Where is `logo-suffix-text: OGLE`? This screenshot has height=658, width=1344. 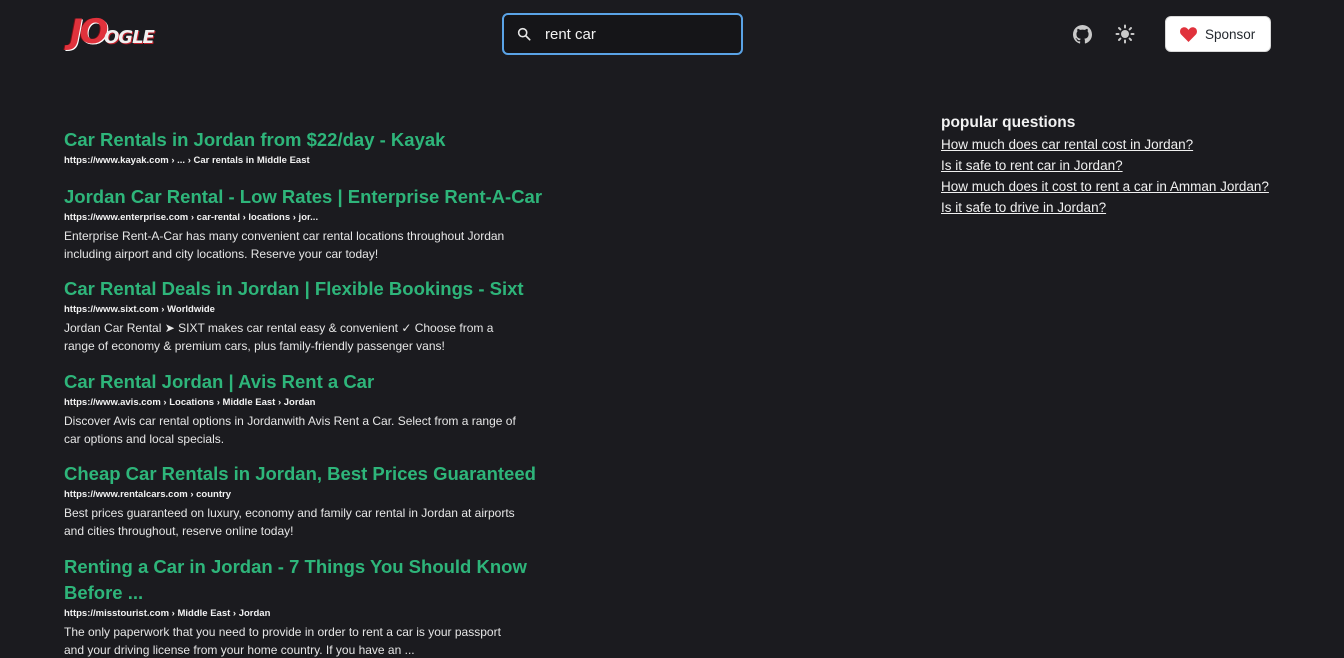 logo-suffix-text: OGLE is located at coordinates (129, 37).